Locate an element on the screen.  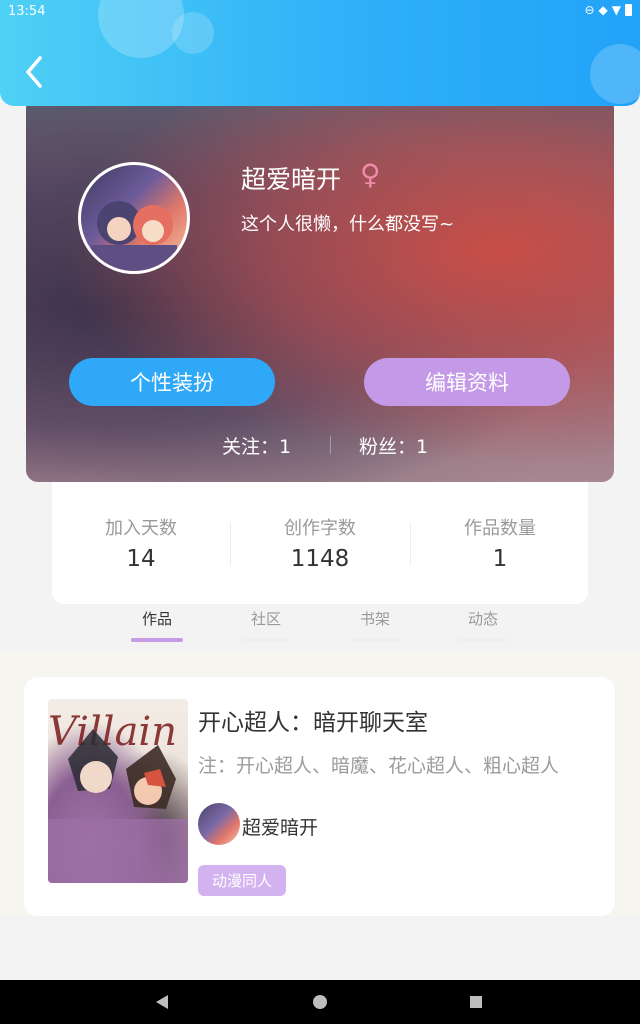
cover-illustration is located at coordinates (118, 806).